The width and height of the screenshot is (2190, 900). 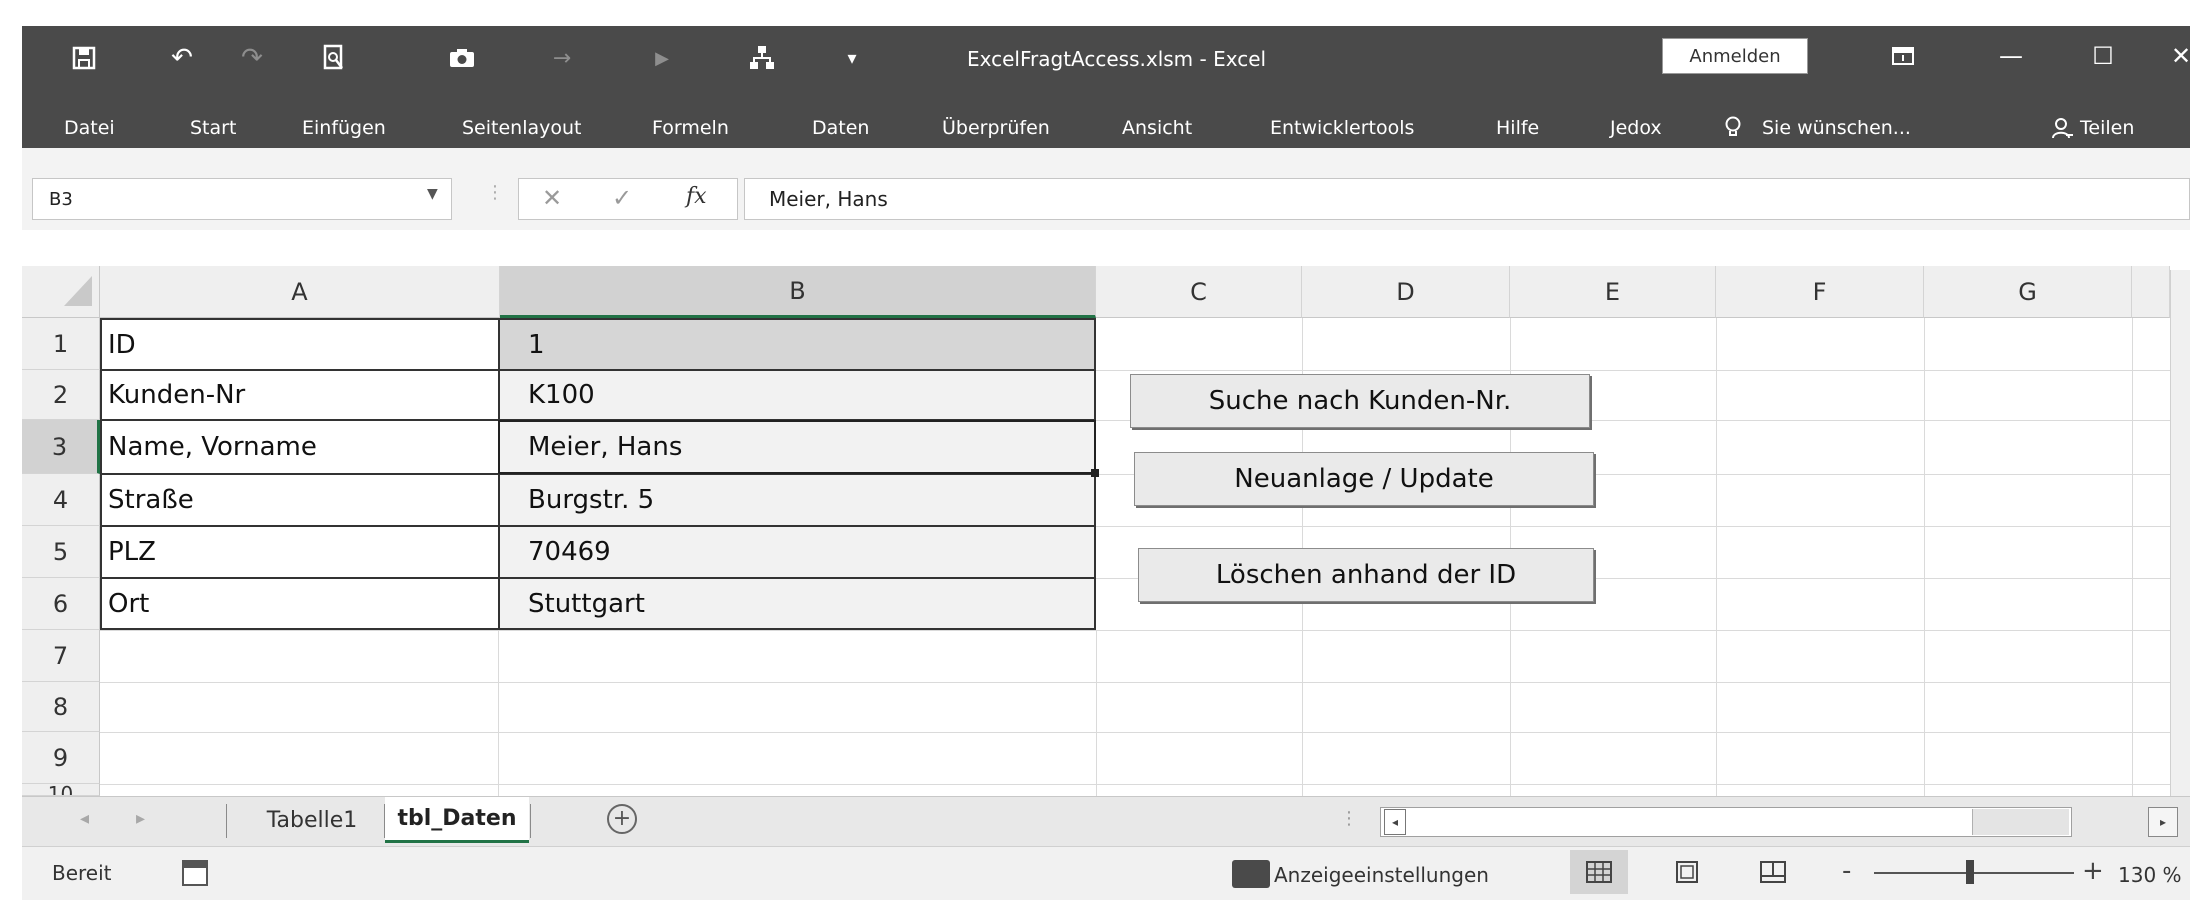 I want to click on column-header-b: B, so click(x=798, y=292).